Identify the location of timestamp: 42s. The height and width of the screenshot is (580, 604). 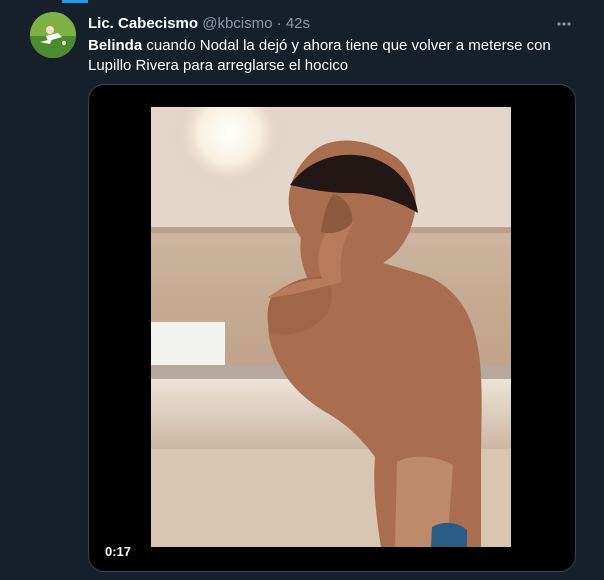
(298, 23).